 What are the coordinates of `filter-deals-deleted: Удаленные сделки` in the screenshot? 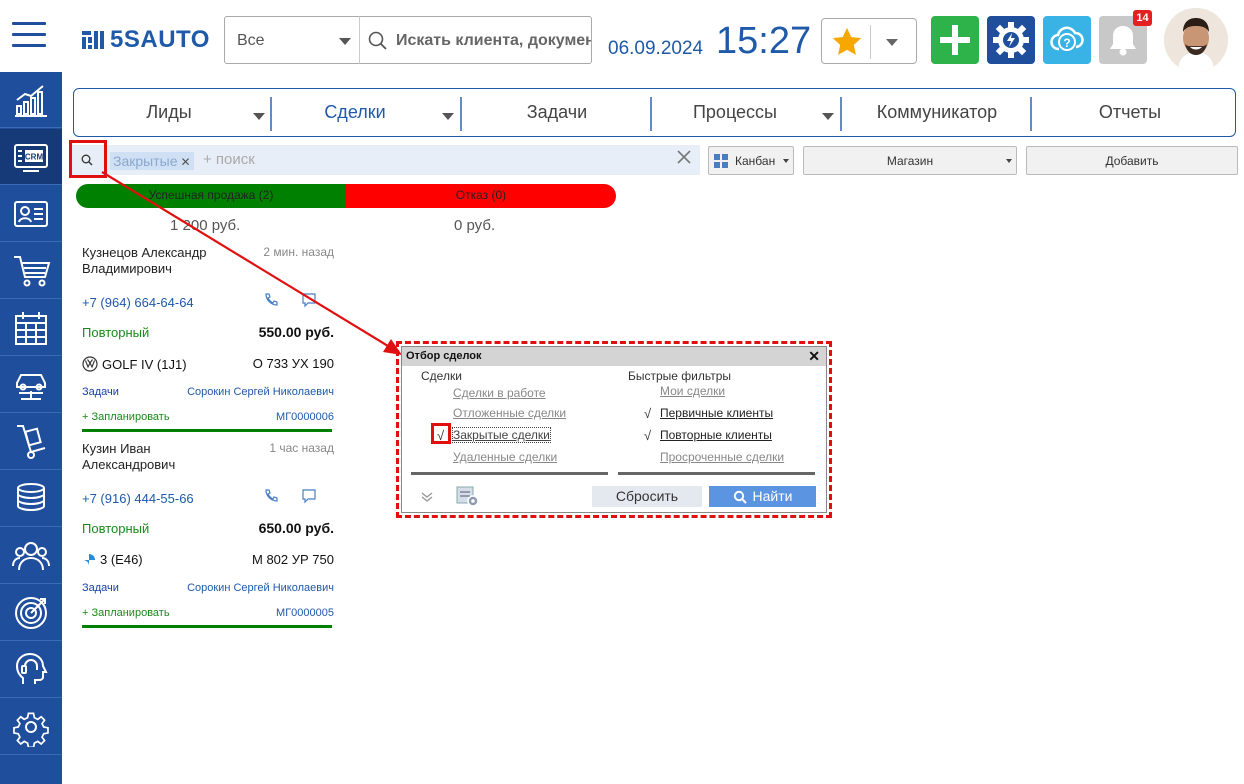 It's located at (505, 457).